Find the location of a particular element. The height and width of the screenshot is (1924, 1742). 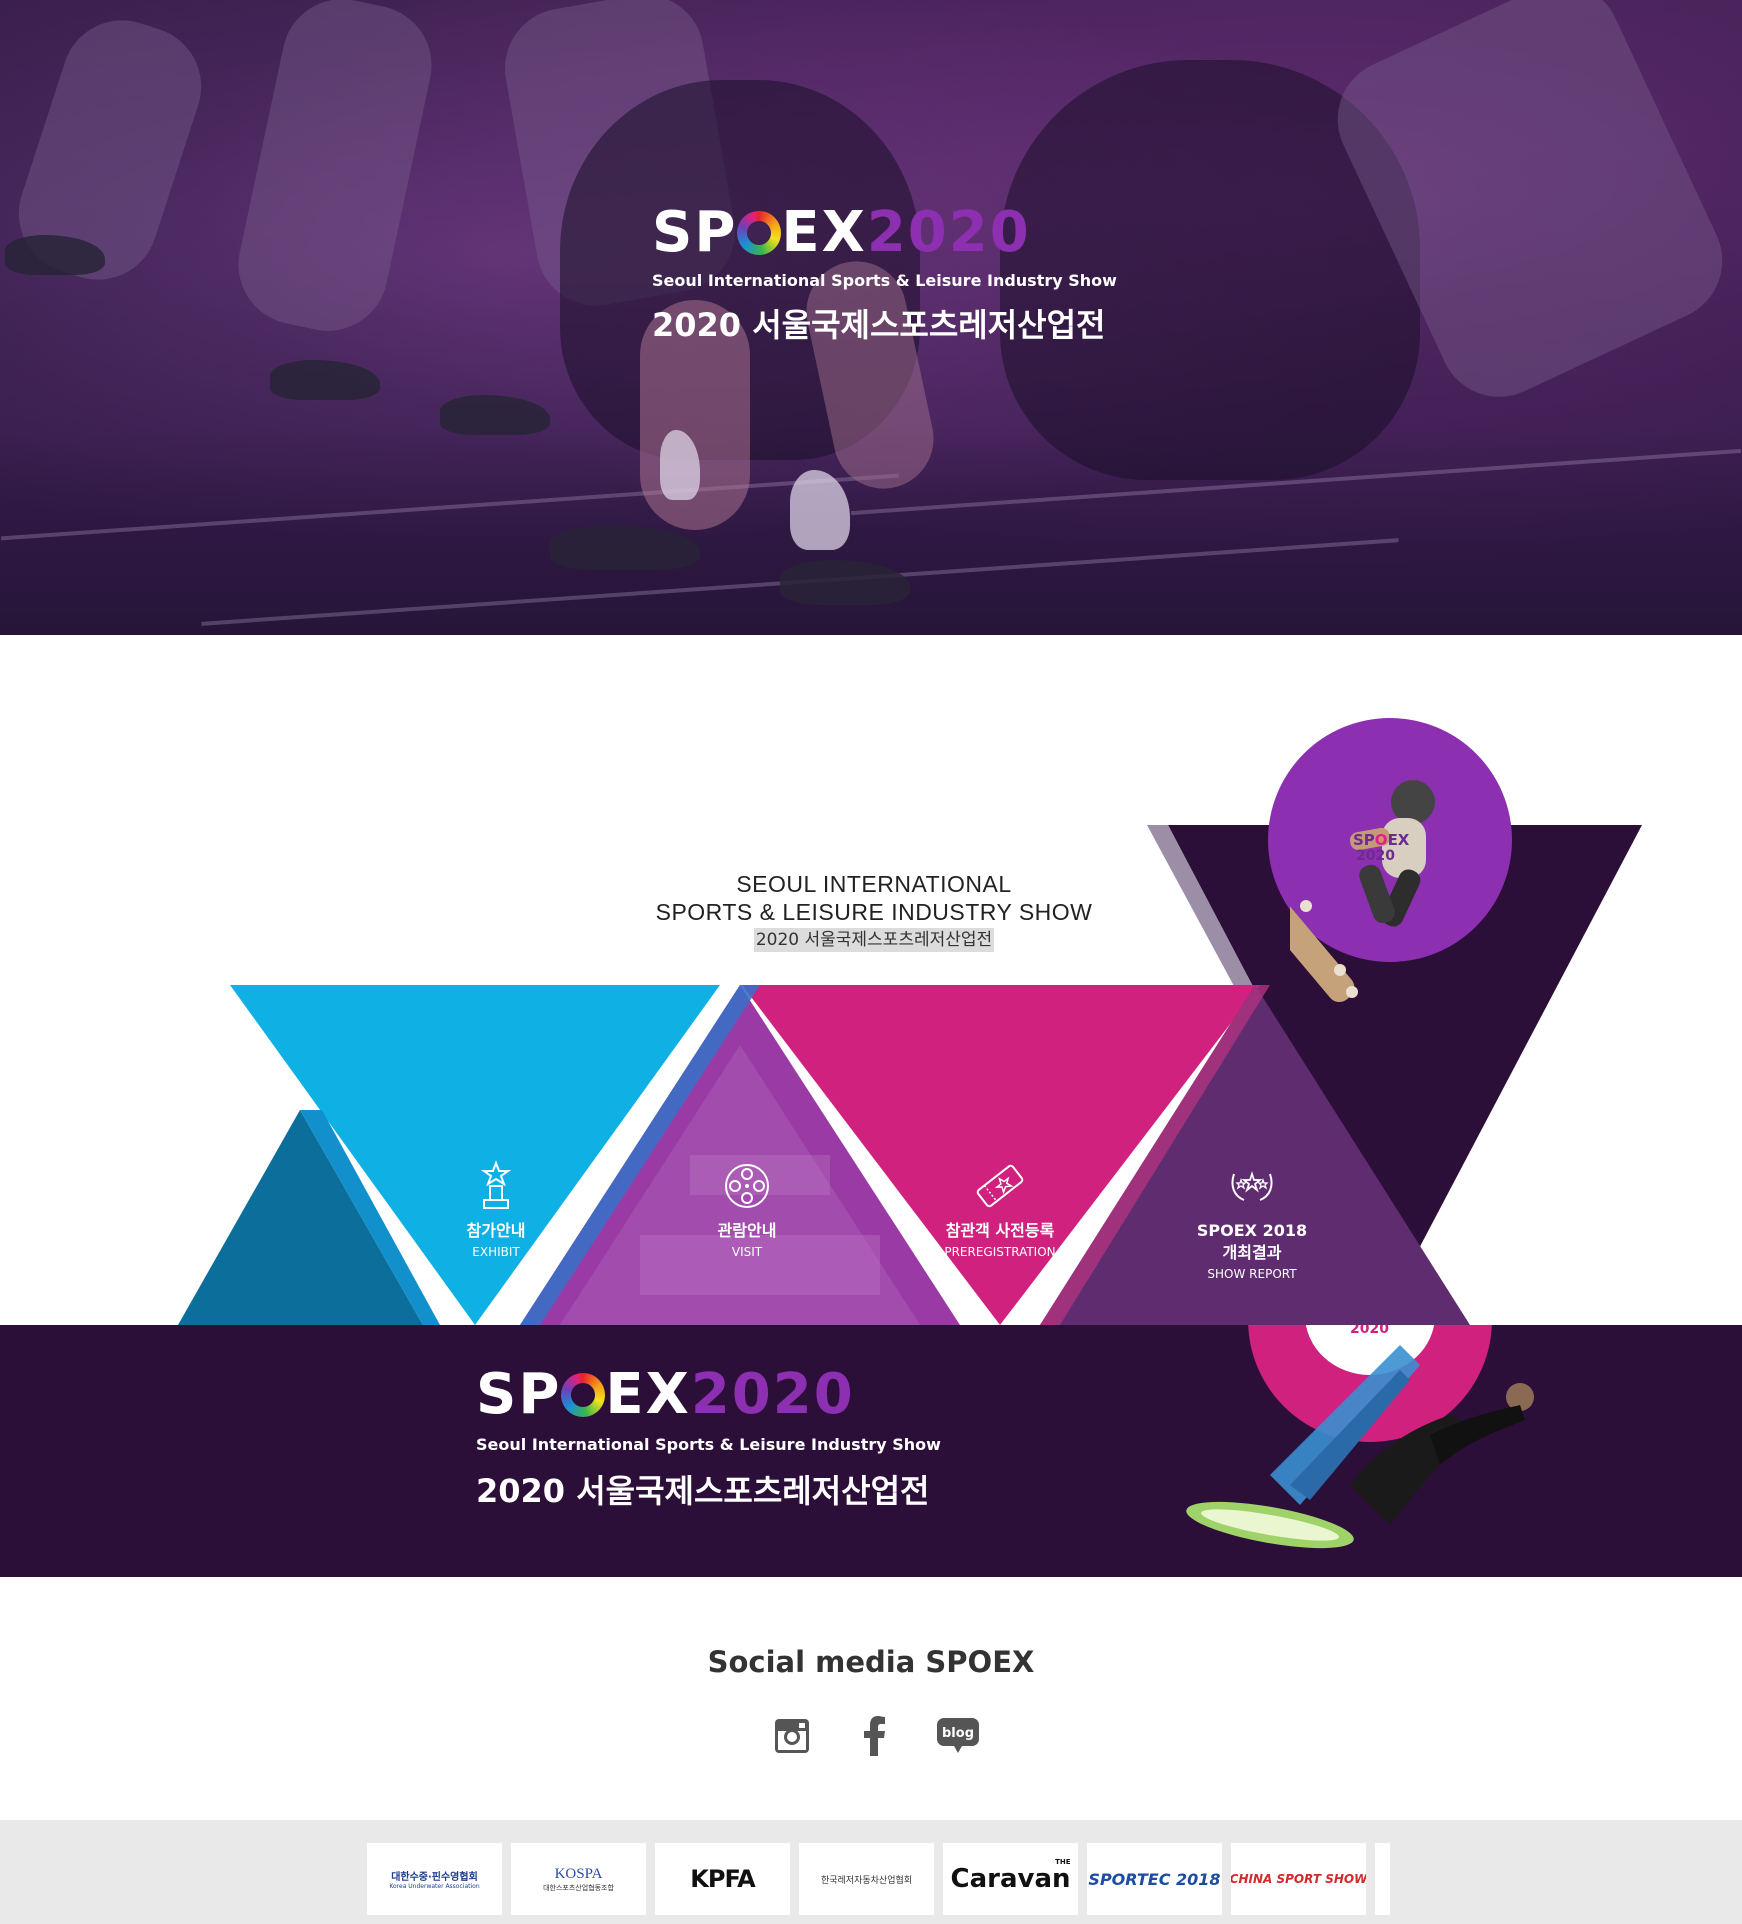

skater-badge-logo: SPOEX is located at coordinates (1381, 840).